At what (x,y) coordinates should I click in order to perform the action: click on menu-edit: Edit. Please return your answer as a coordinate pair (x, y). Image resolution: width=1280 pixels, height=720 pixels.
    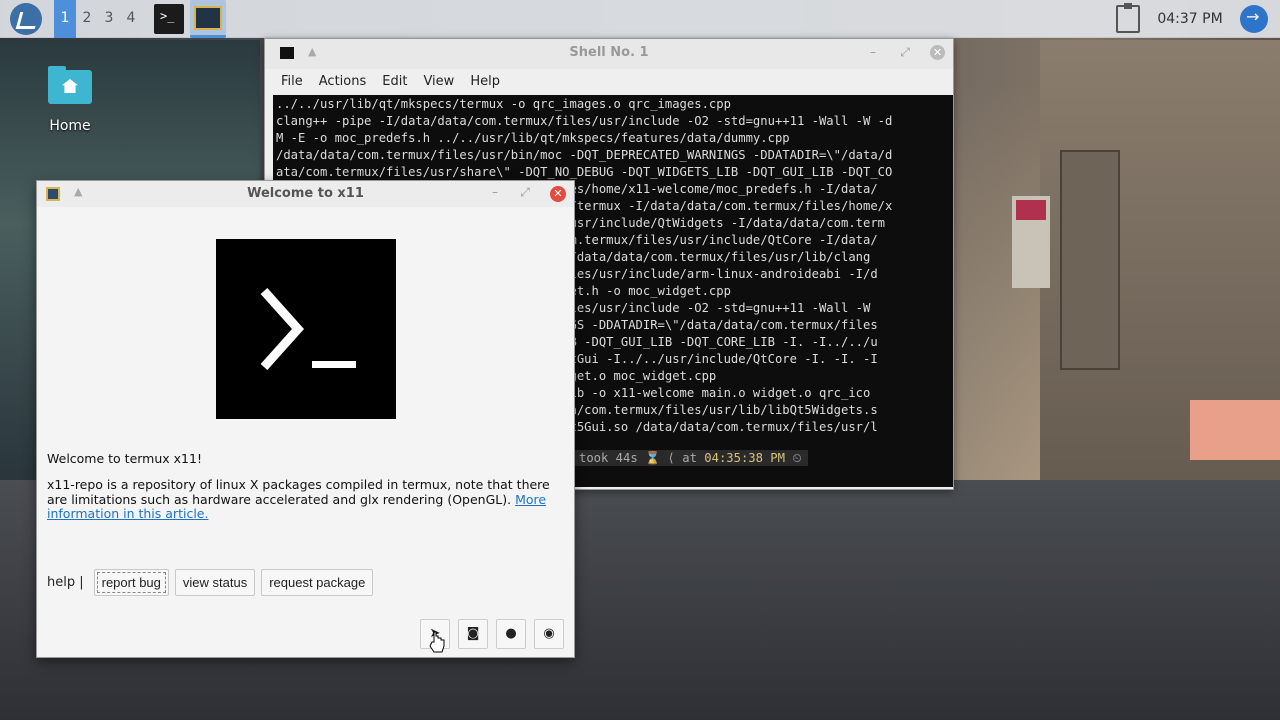
    Looking at the image, I should click on (394, 82).